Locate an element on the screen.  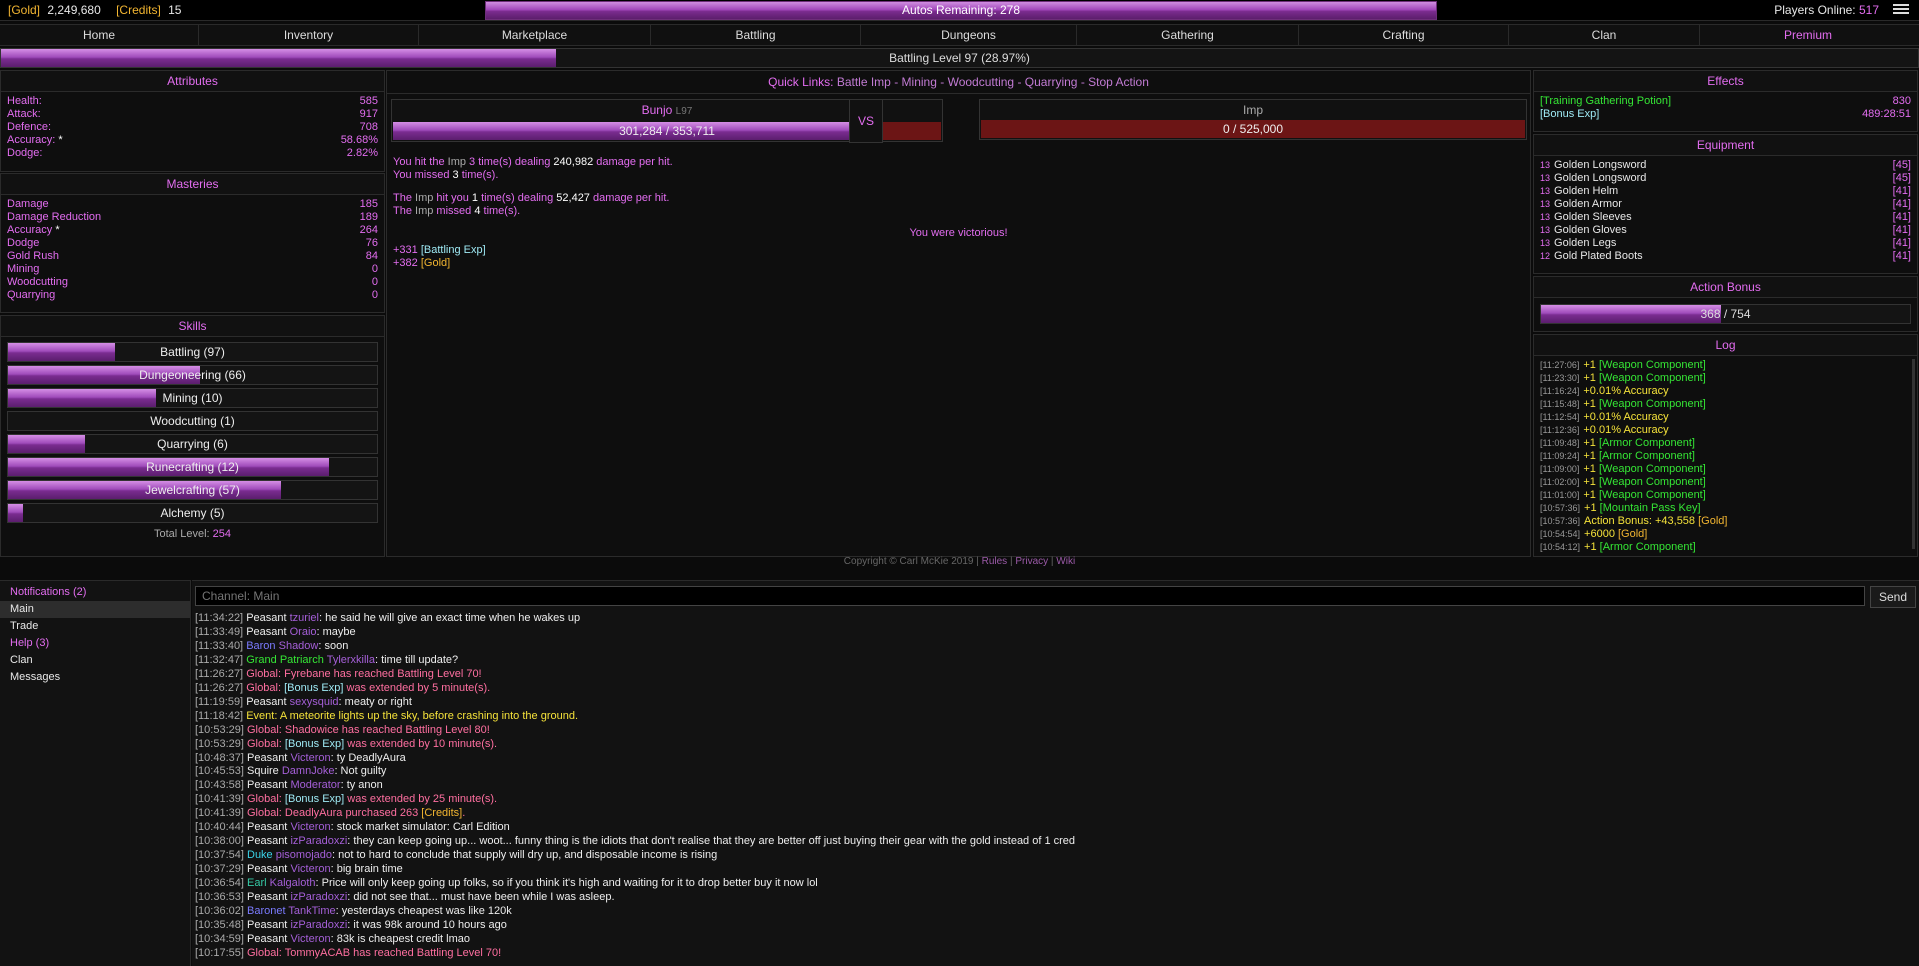
log-item: [Mountain Pass Key] is located at coordinates (1650, 508).